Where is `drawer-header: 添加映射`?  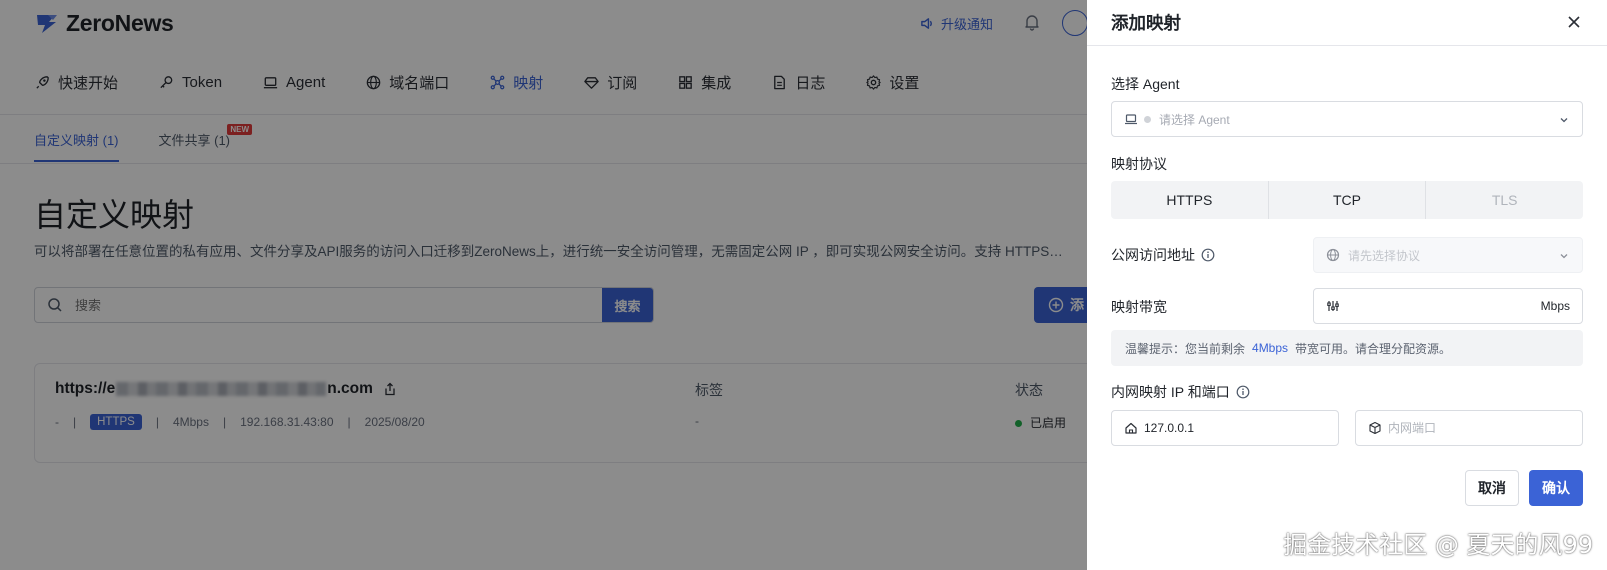
drawer-header: 添加映射 is located at coordinates (1347, 23).